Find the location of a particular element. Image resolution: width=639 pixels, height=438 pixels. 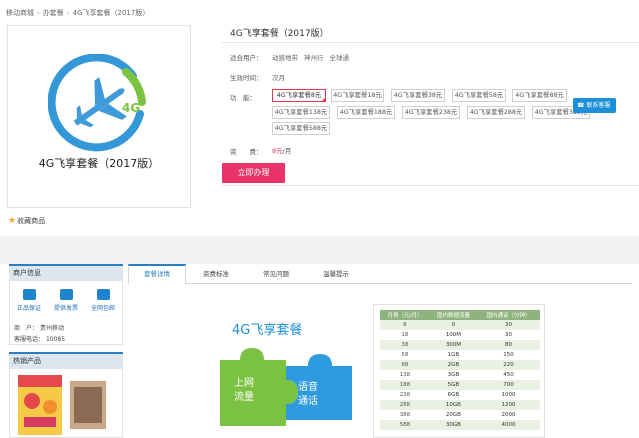

hot-products-title: 热销产品 is located at coordinates (66, 360).